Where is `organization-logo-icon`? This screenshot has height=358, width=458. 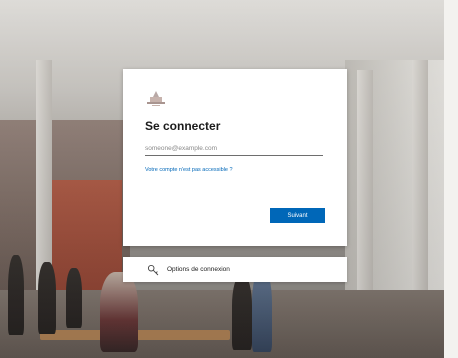
organization-logo-icon is located at coordinates (156, 98).